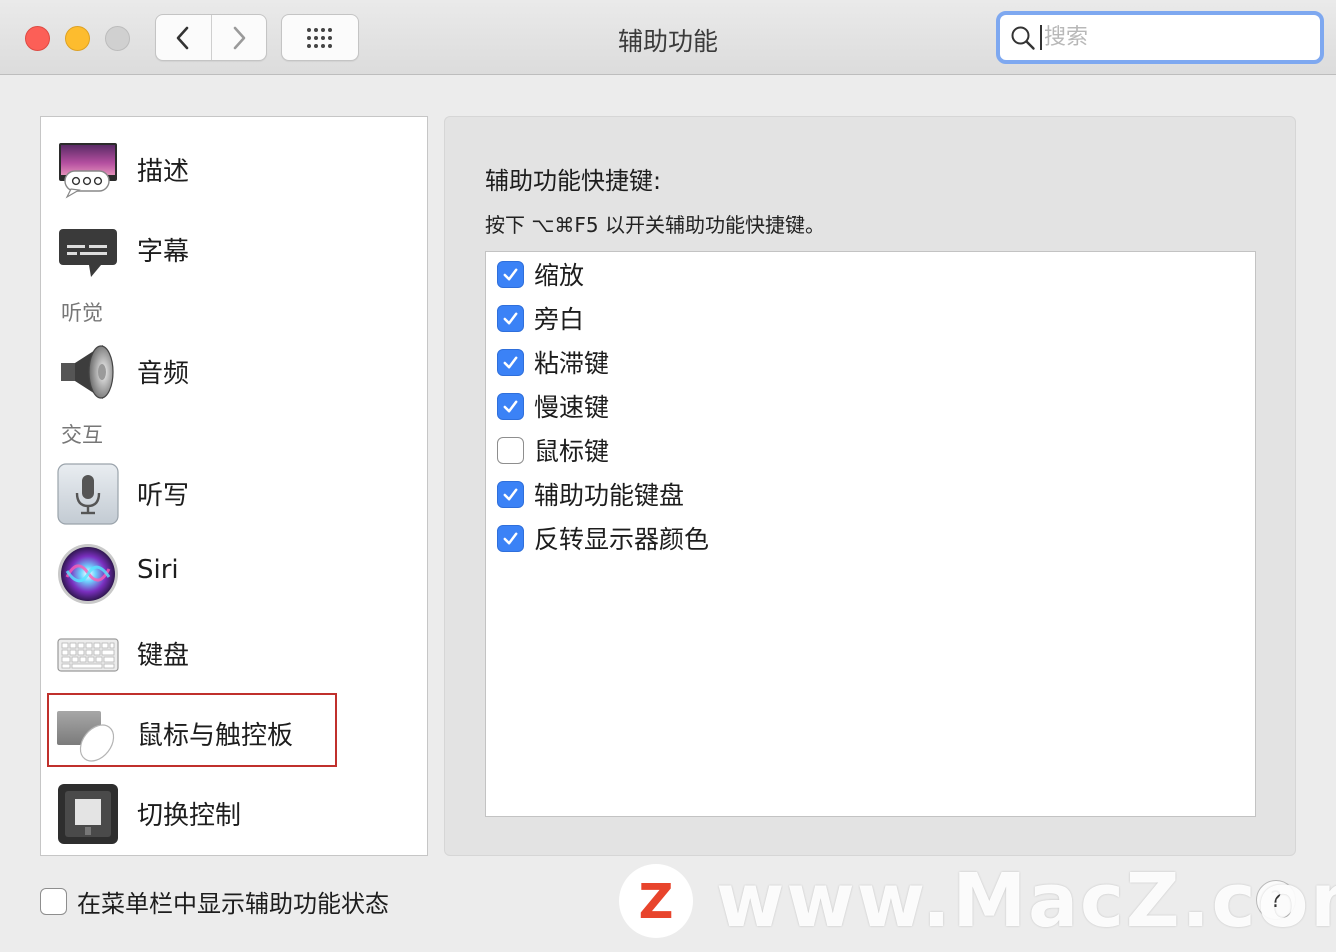 This screenshot has width=1336, height=952. I want to click on siri-icon, so click(88, 574).